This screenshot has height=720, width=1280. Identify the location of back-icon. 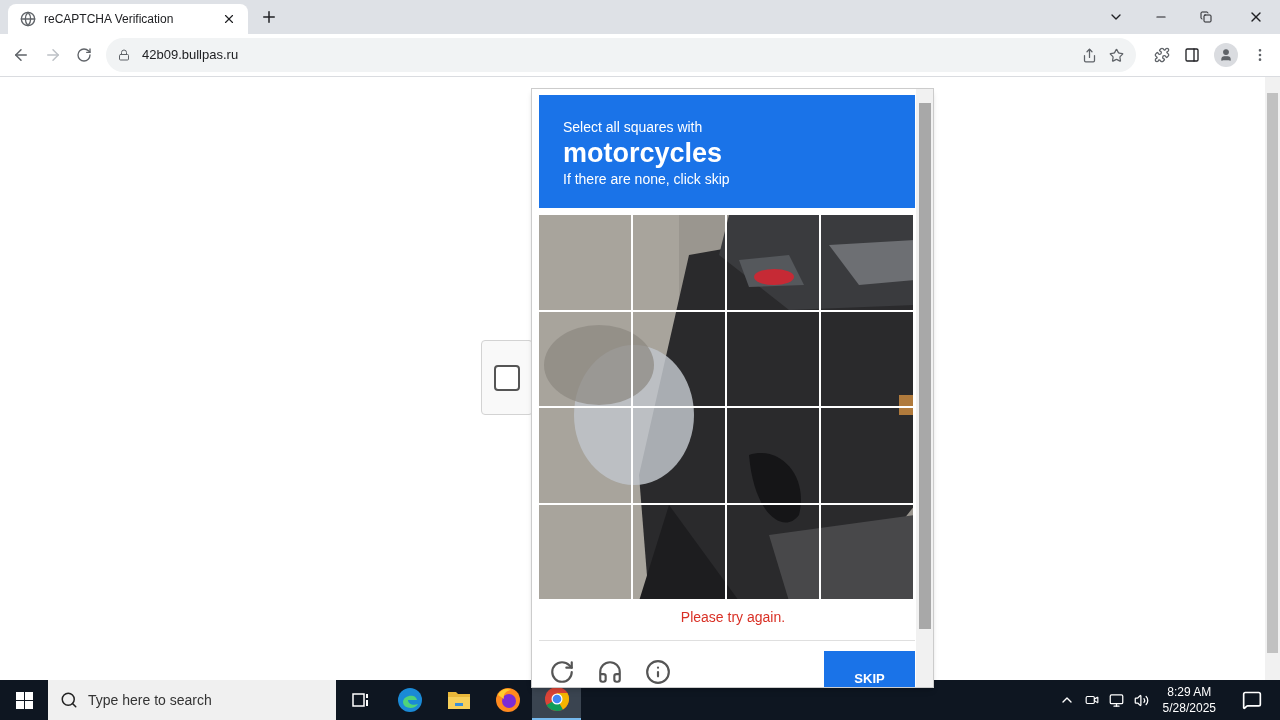
(21, 55).